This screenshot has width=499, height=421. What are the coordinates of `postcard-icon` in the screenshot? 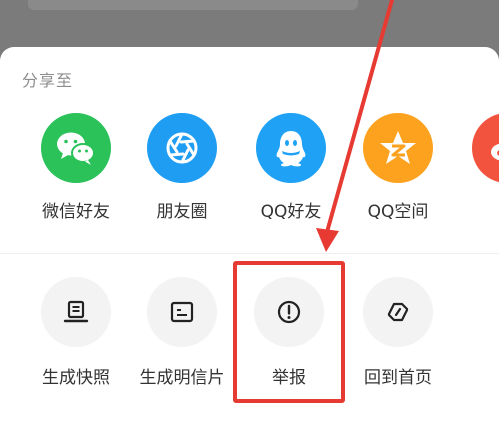 It's located at (182, 312).